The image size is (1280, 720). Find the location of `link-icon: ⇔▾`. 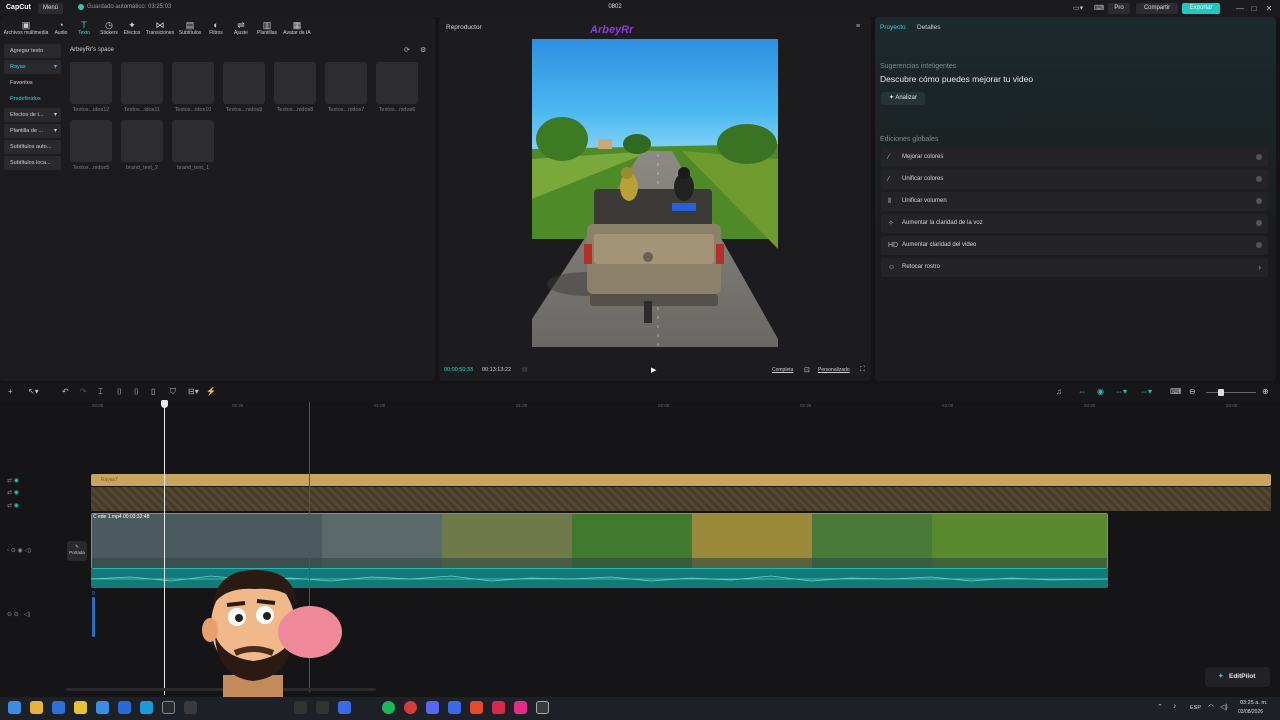

link-icon: ⇔▾ is located at coordinates (1121, 391).